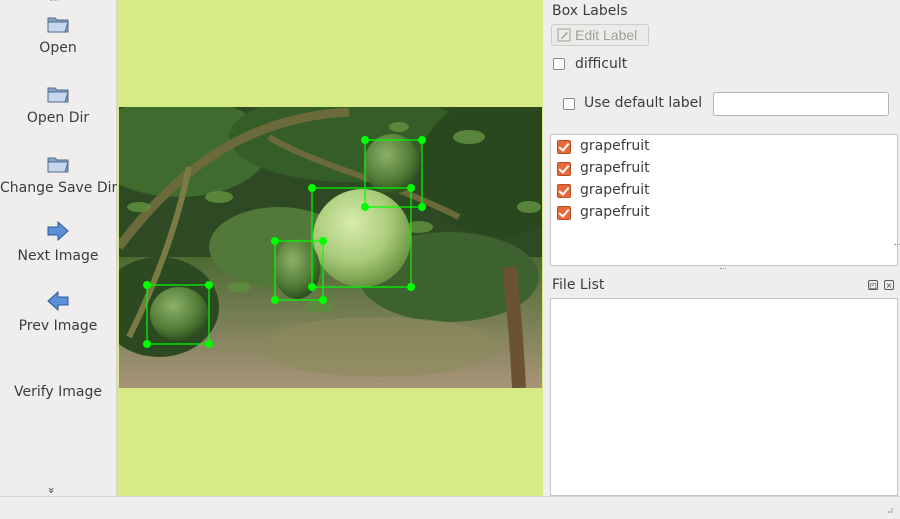 The width and height of the screenshot is (900, 519). I want to click on open-dir-button: Open Dir, so click(58, 103).